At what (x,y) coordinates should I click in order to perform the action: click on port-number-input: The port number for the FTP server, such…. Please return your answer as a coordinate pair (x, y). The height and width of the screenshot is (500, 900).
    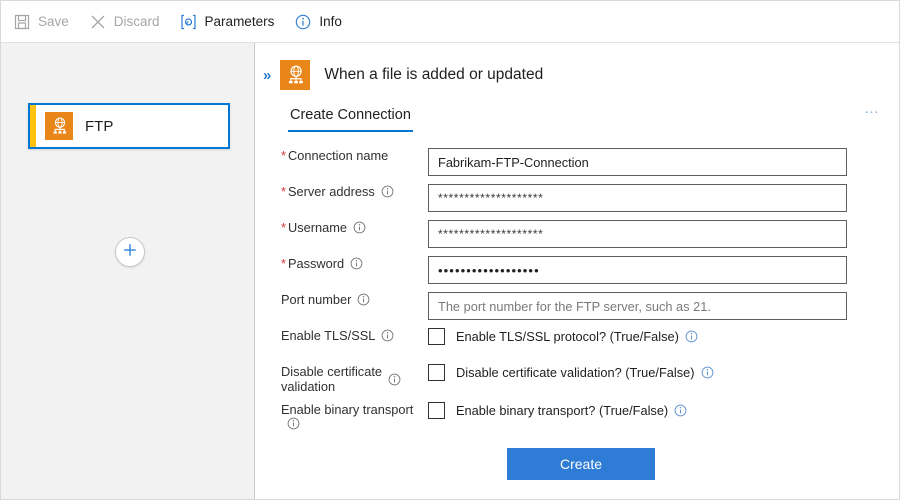
    Looking at the image, I should click on (637, 306).